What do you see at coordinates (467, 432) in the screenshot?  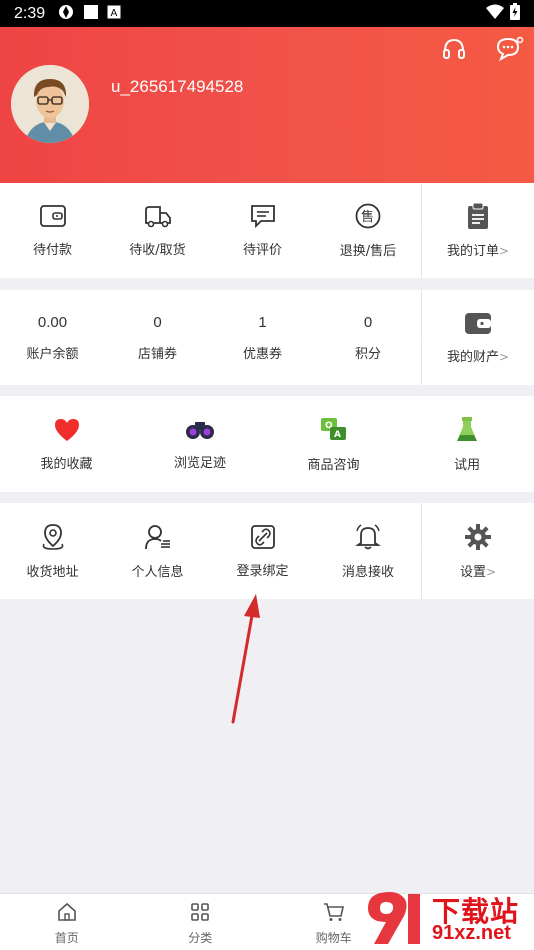 I see `flask-icon` at bounding box center [467, 432].